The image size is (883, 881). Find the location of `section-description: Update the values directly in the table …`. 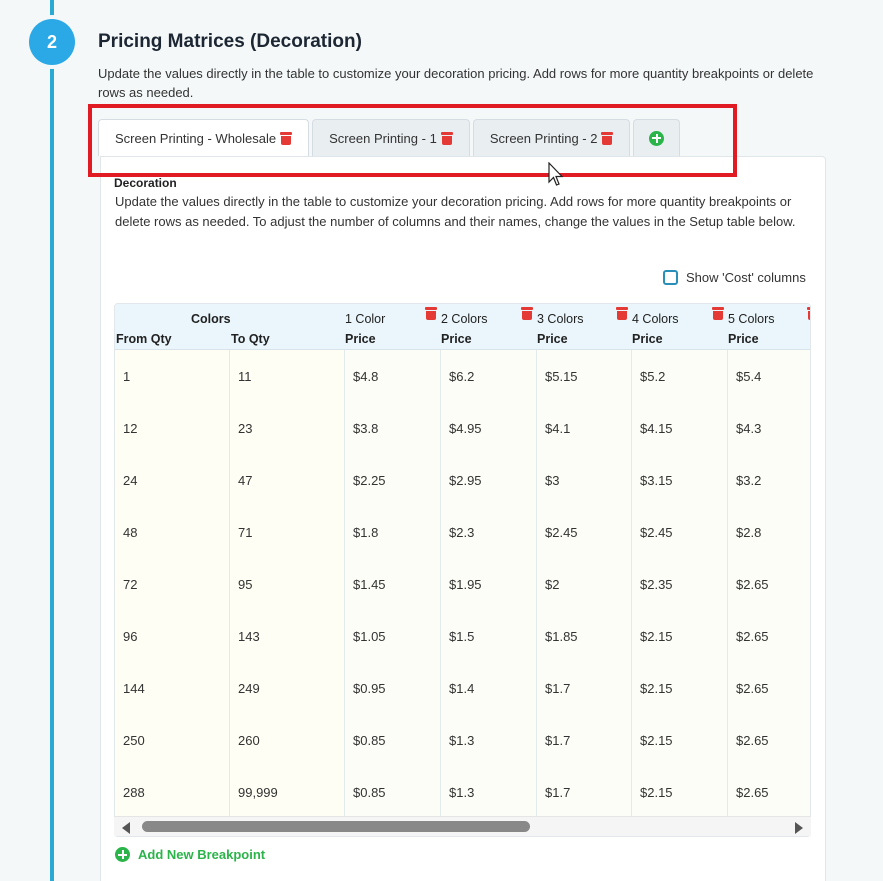

section-description: Update the values directly in the table … is located at coordinates (456, 83).